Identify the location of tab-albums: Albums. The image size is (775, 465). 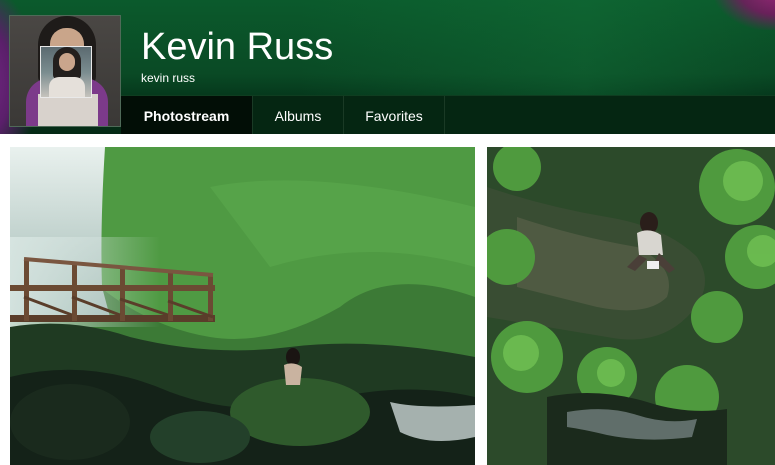
(298, 115).